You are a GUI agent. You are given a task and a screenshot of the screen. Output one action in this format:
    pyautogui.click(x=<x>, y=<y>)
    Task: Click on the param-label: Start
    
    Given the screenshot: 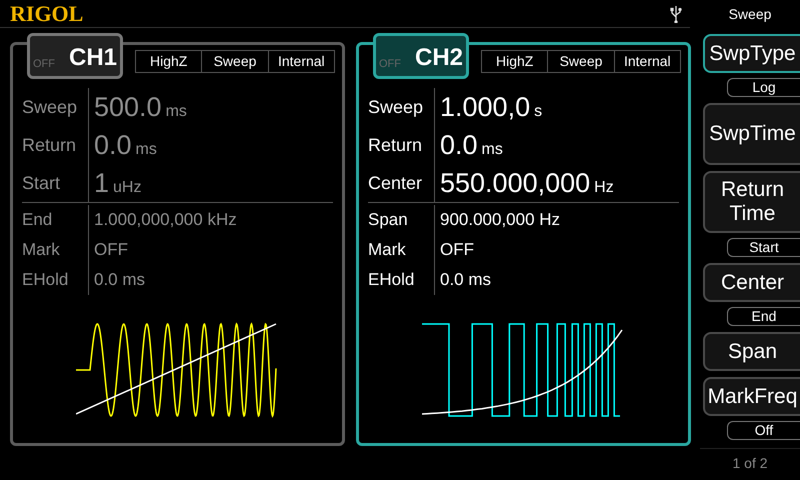 What is the action you would take?
    pyautogui.click(x=41, y=183)
    